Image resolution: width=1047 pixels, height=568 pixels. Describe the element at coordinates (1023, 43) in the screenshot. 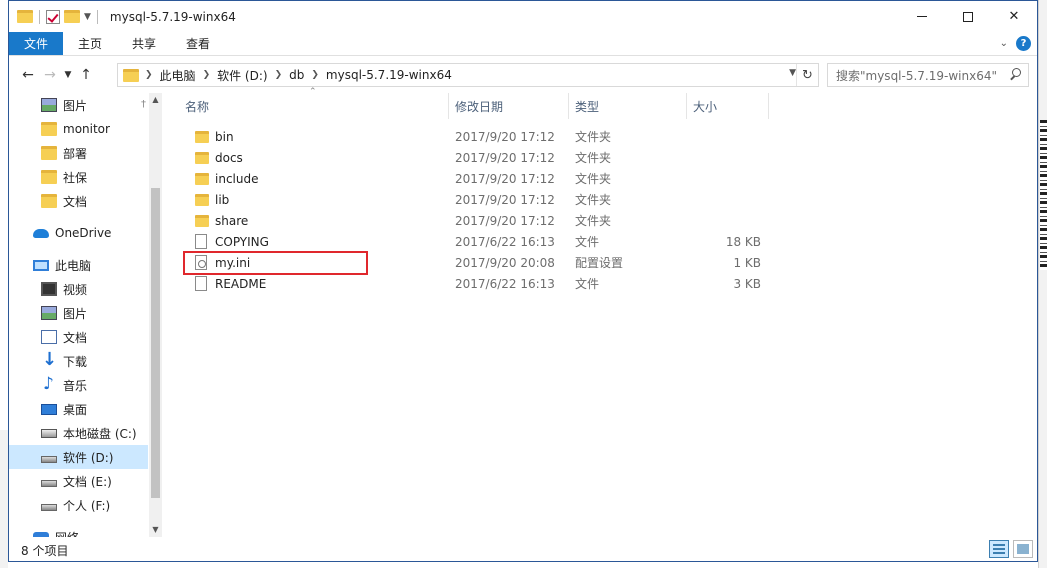

I see `help-icon: ?` at that location.